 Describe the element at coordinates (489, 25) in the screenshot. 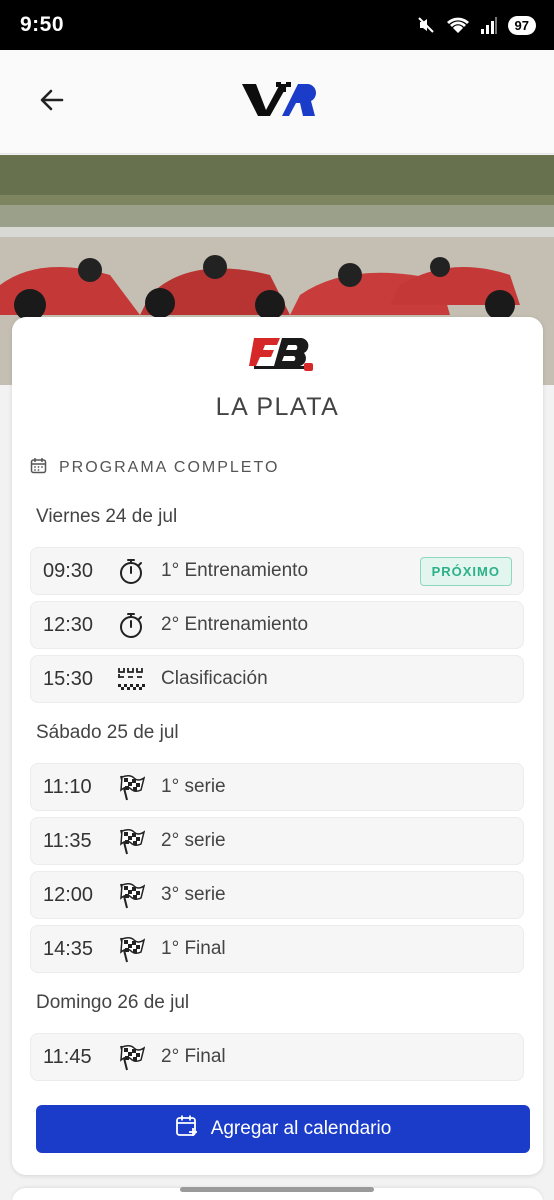

I see `signal-icon` at that location.